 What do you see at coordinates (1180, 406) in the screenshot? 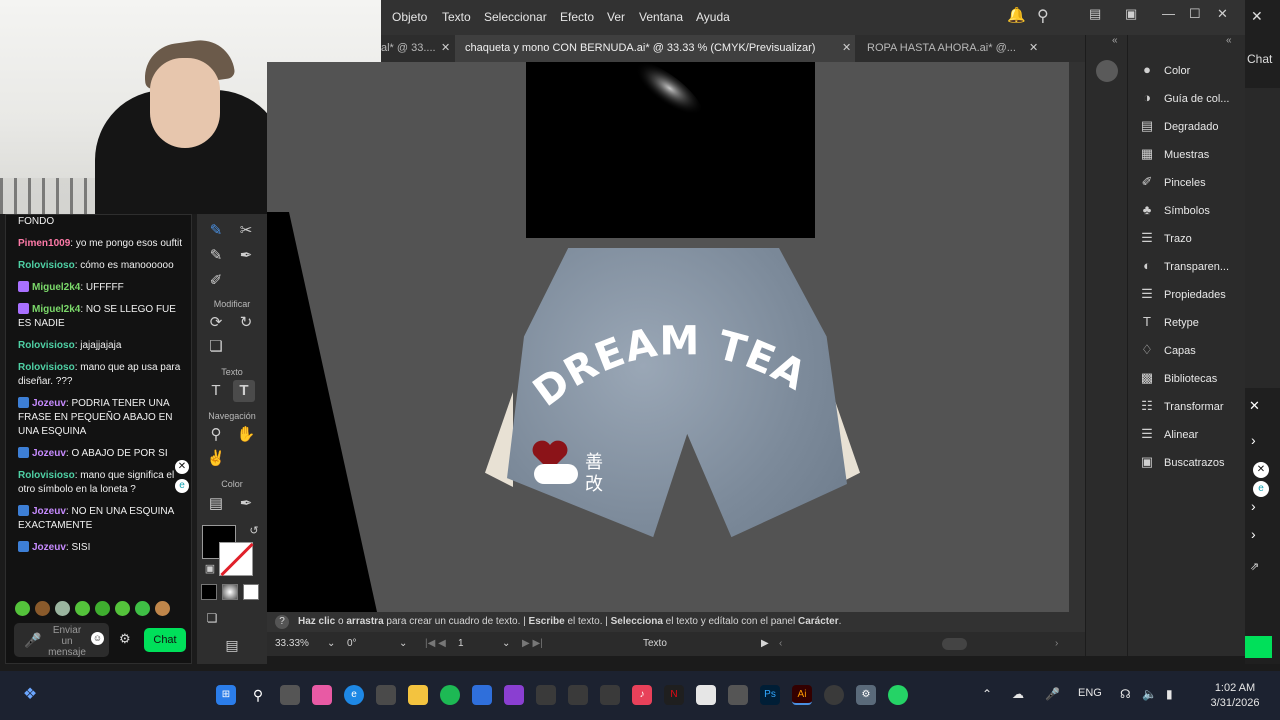
I see `panel-transform: ☷ Transformar` at bounding box center [1180, 406].